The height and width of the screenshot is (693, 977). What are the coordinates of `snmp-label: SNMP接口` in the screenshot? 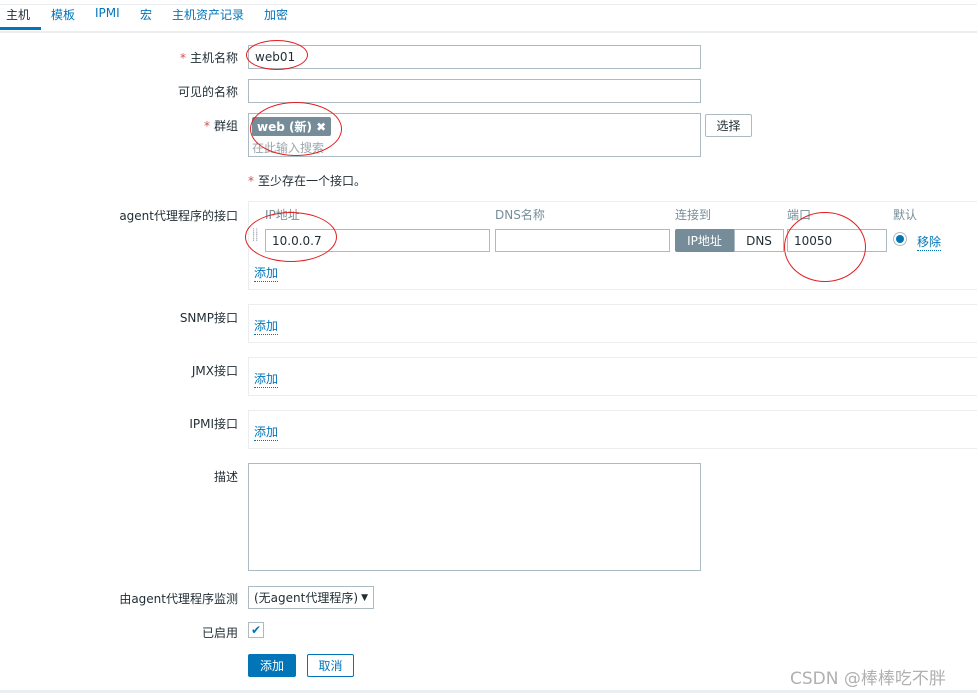 It's located at (208, 318).